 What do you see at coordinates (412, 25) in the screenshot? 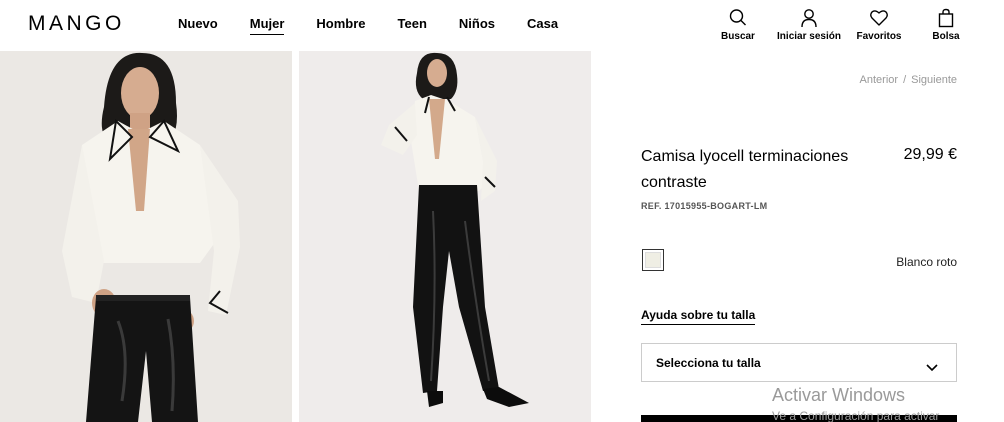
I see `nav-item-teen: Teen` at bounding box center [412, 25].